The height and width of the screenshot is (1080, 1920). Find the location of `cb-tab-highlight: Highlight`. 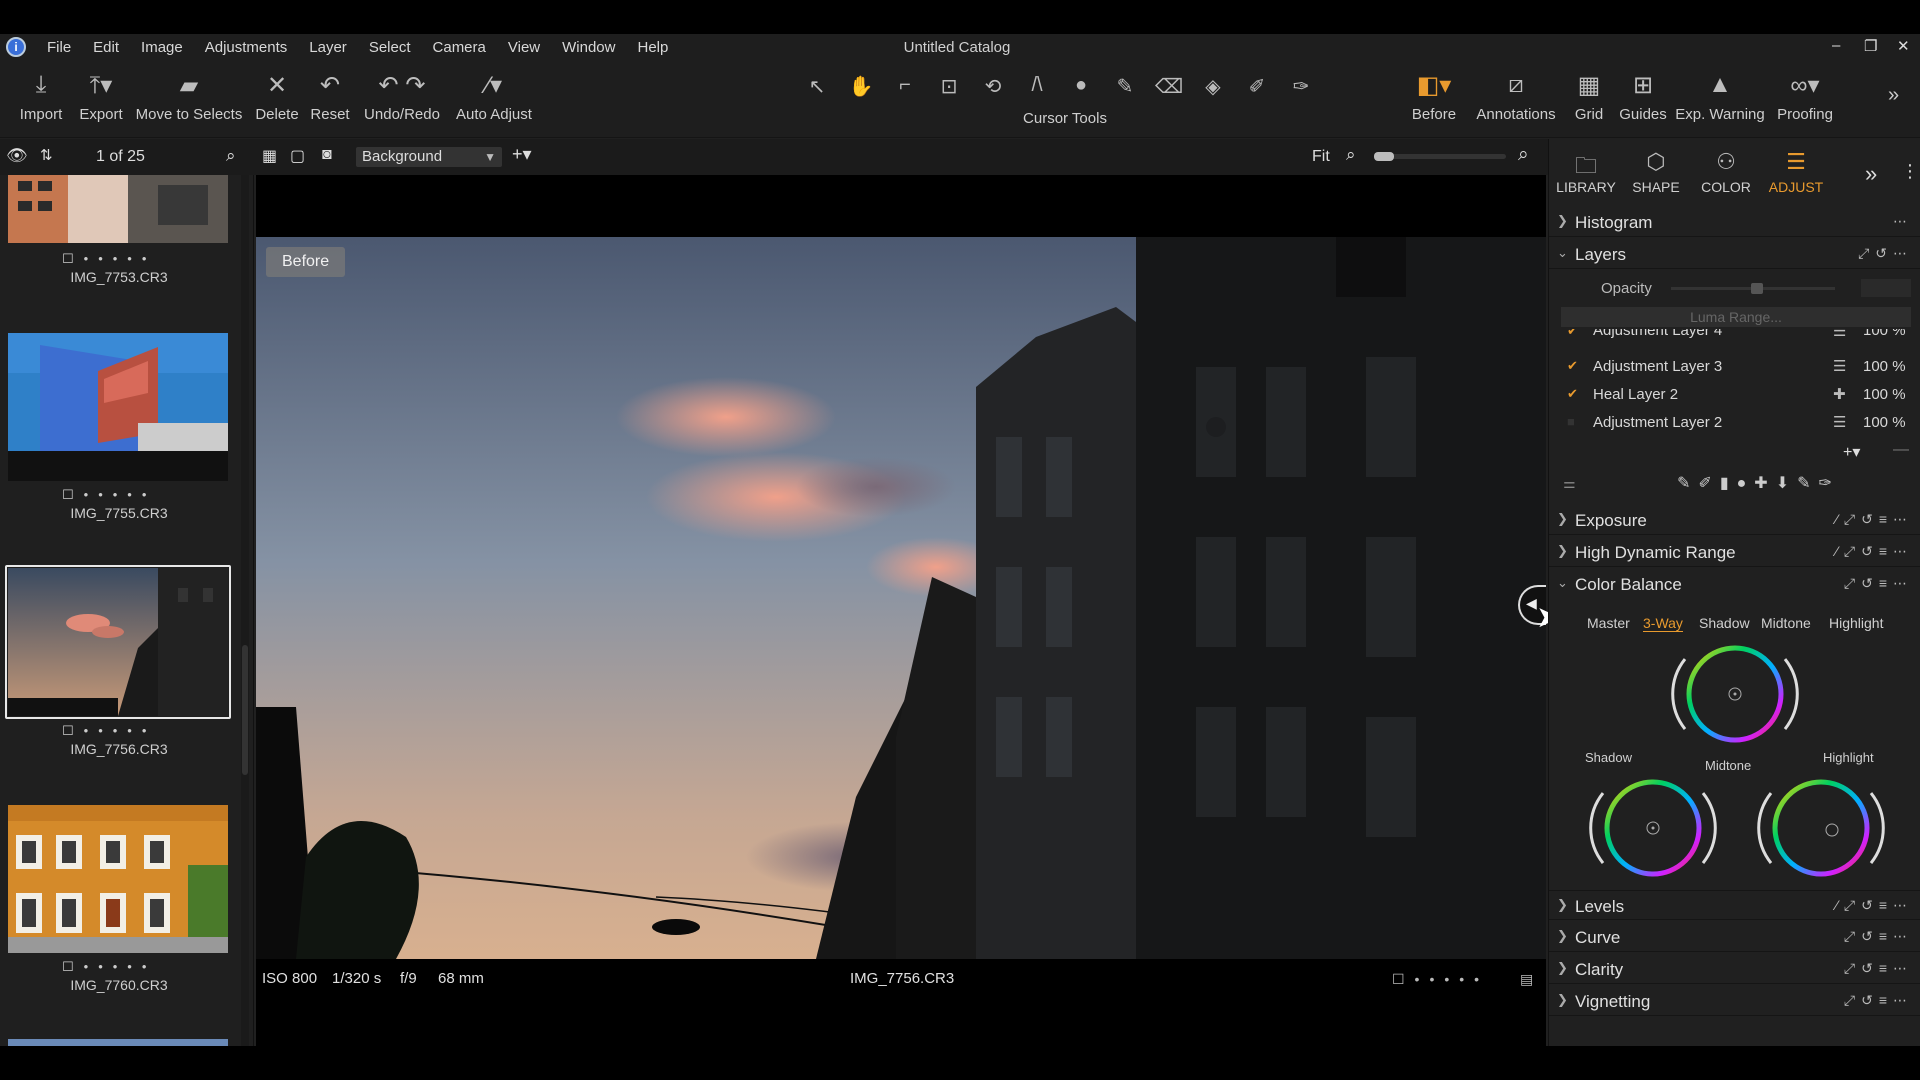

cb-tab-highlight: Highlight is located at coordinates (1856, 623).